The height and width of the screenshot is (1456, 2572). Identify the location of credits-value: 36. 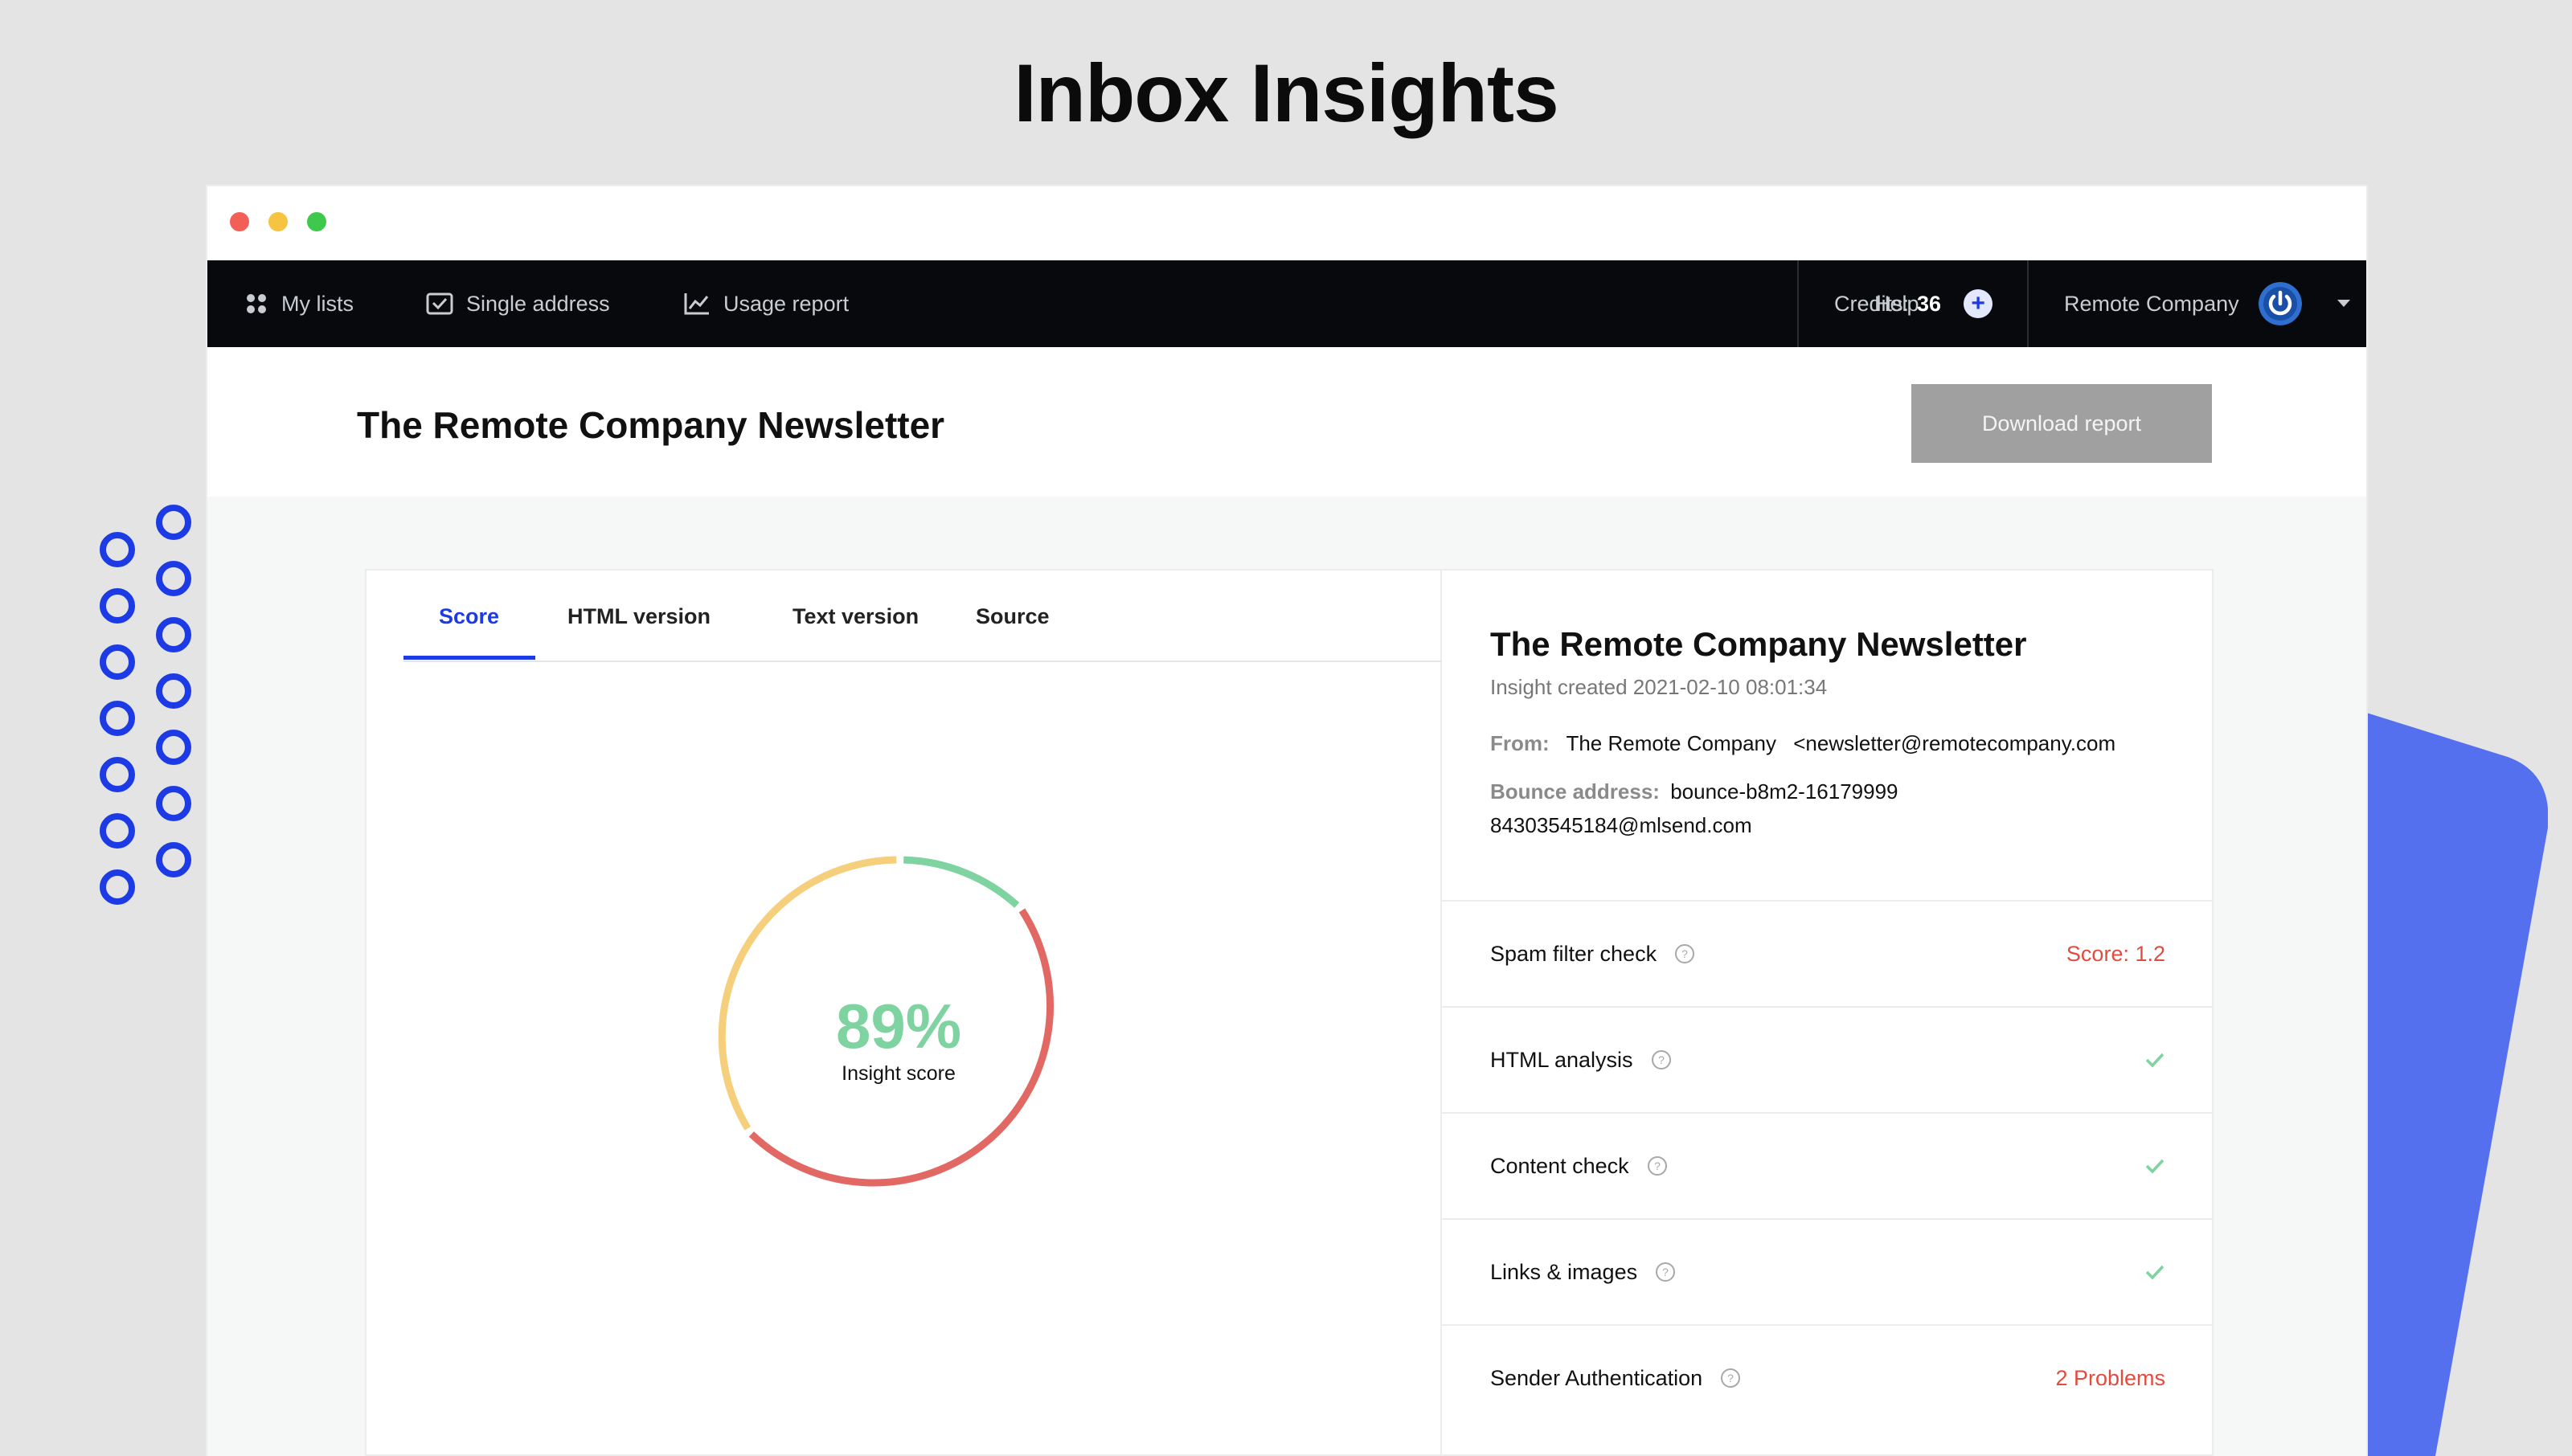
(1929, 303).